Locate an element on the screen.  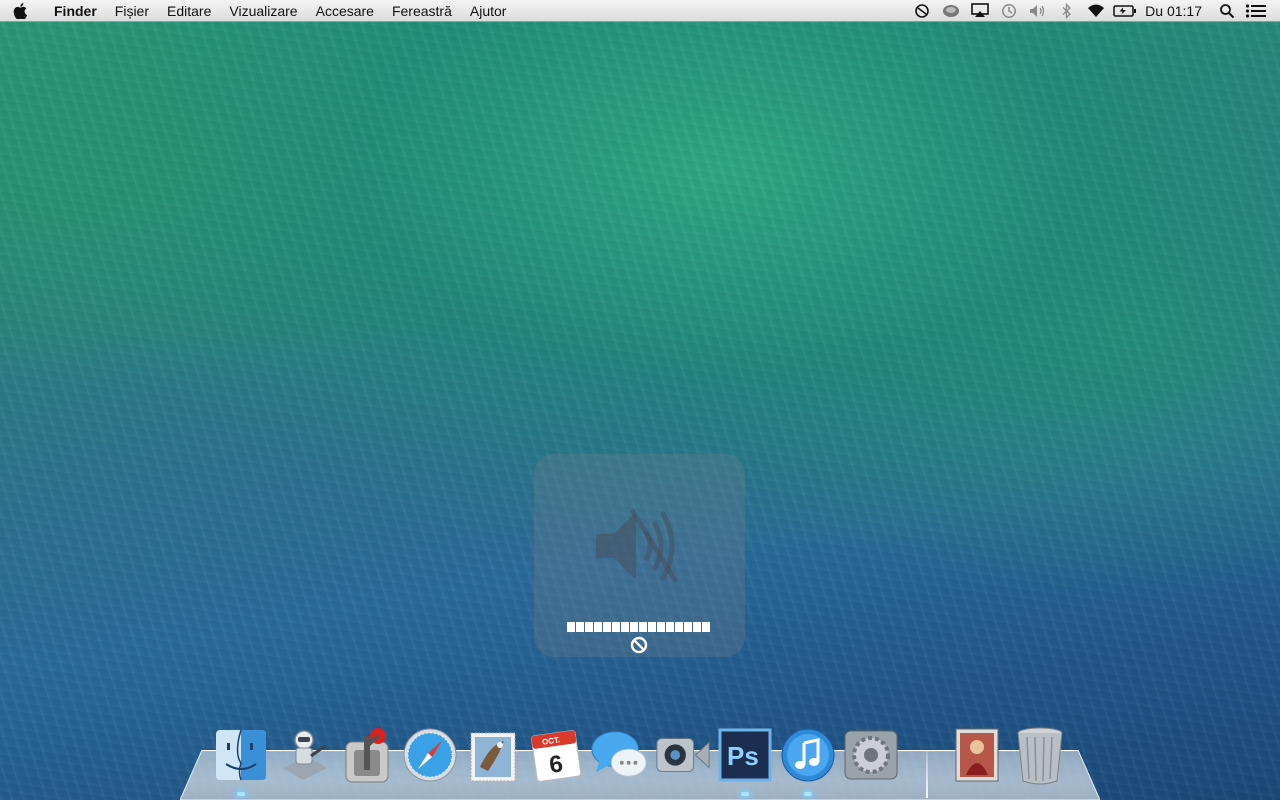
messages-icon is located at coordinates (619, 754).